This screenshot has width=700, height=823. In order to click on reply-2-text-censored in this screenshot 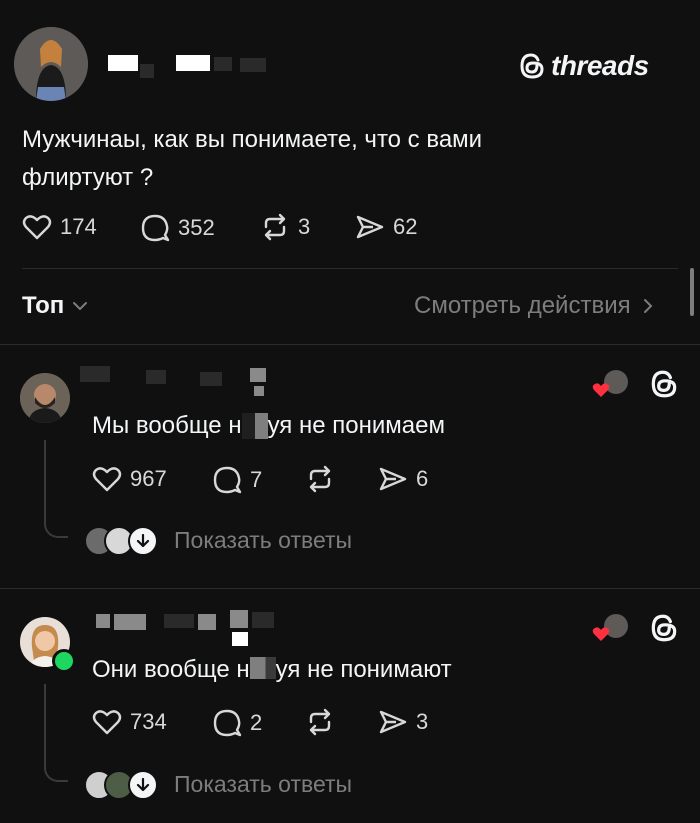, I will do `click(262, 668)`.